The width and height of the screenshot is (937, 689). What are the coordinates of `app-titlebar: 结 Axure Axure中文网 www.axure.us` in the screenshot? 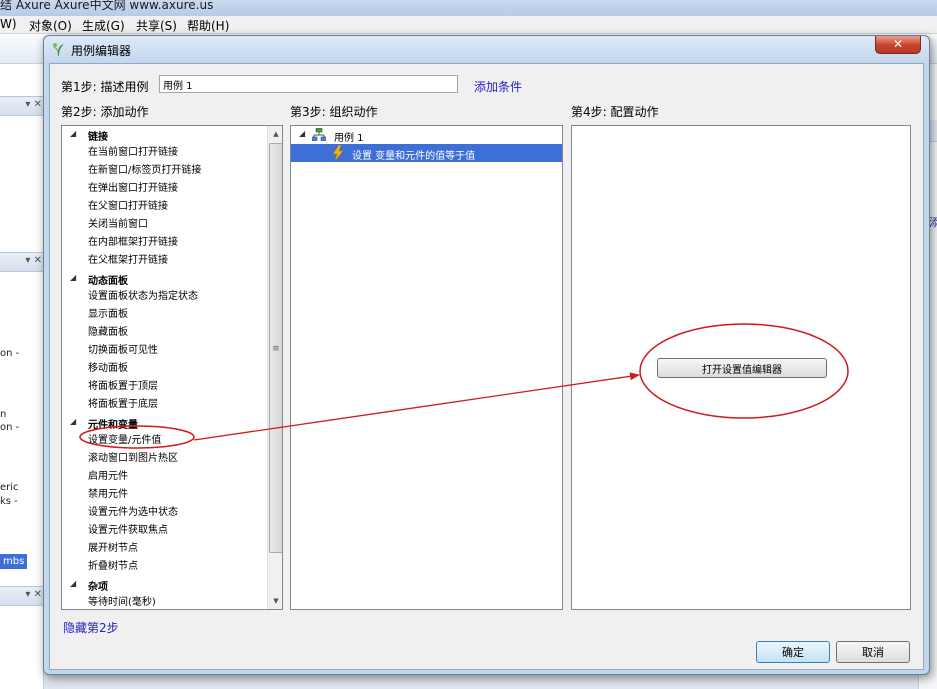 It's located at (468, 8).